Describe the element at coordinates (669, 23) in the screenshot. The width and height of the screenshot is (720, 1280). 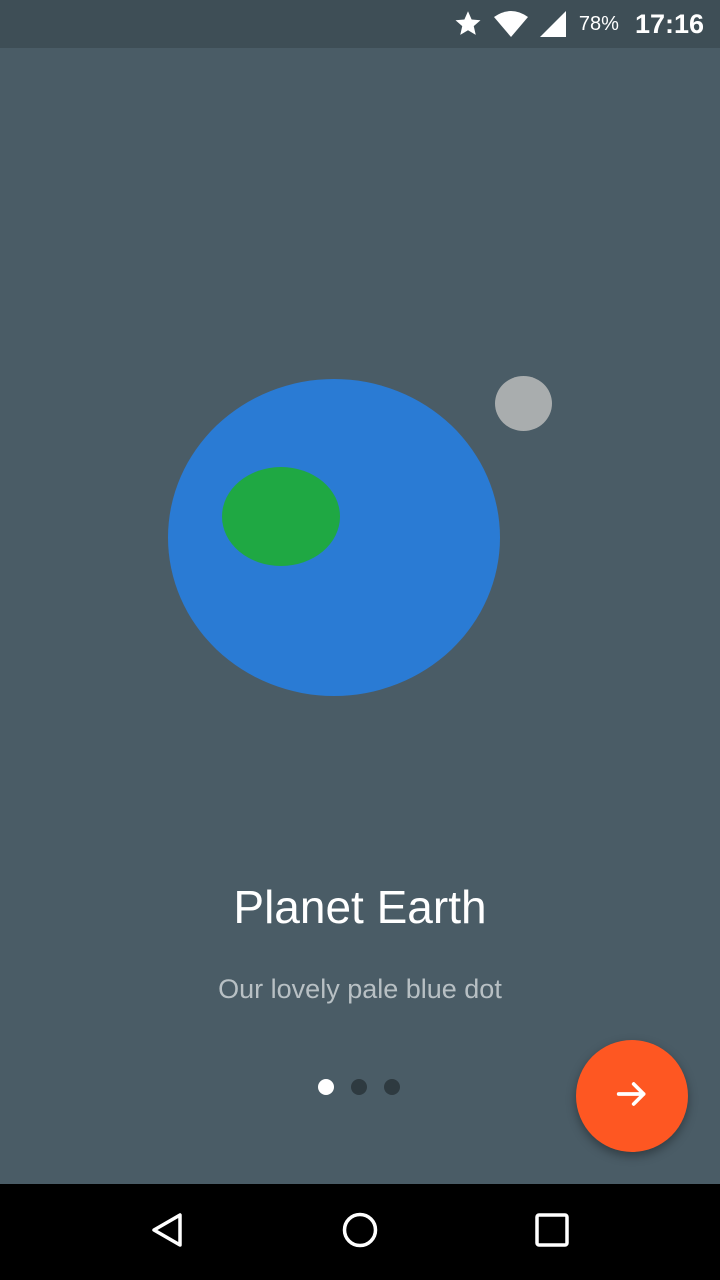
I see `clock: 17:16` at that location.